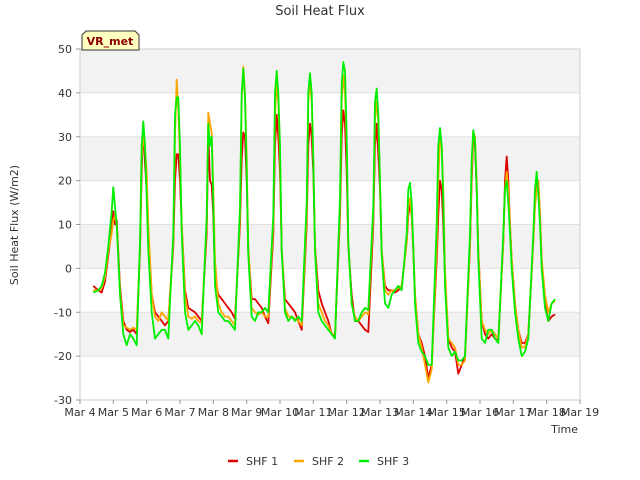 The height and width of the screenshot is (480, 640). What do you see at coordinates (262, 461) in the screenshot?
I see `legend-label: SHF 1` at bounding box center [262, 461].